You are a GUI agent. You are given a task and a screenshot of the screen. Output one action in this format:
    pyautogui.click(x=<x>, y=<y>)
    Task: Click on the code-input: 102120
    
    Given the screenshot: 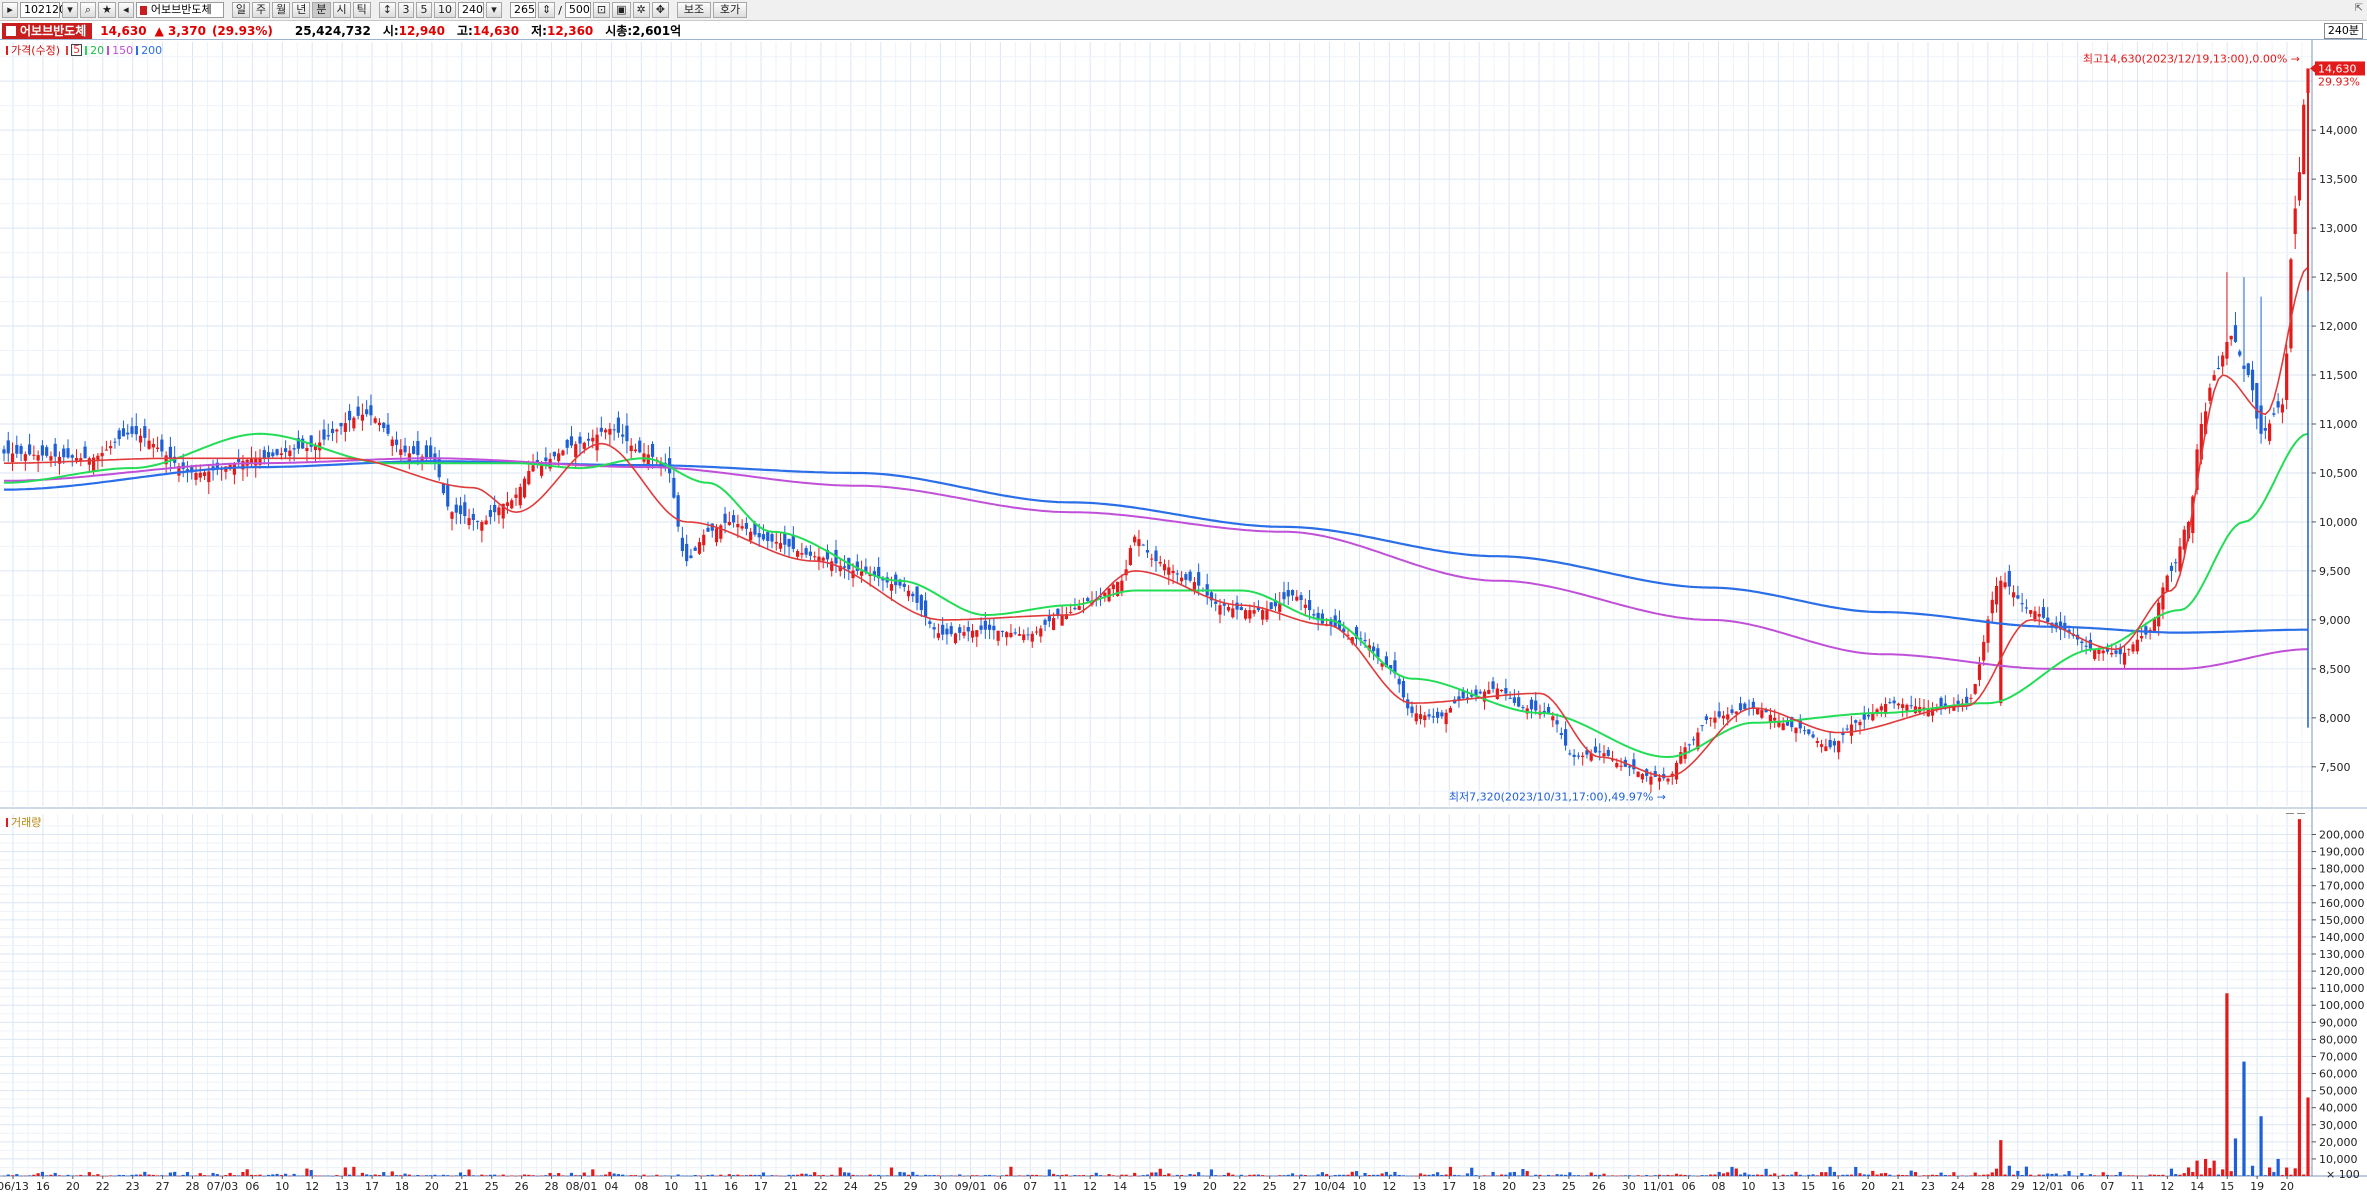 What is the action you would take?
    pyautogui.click(x=43, y=10)
    